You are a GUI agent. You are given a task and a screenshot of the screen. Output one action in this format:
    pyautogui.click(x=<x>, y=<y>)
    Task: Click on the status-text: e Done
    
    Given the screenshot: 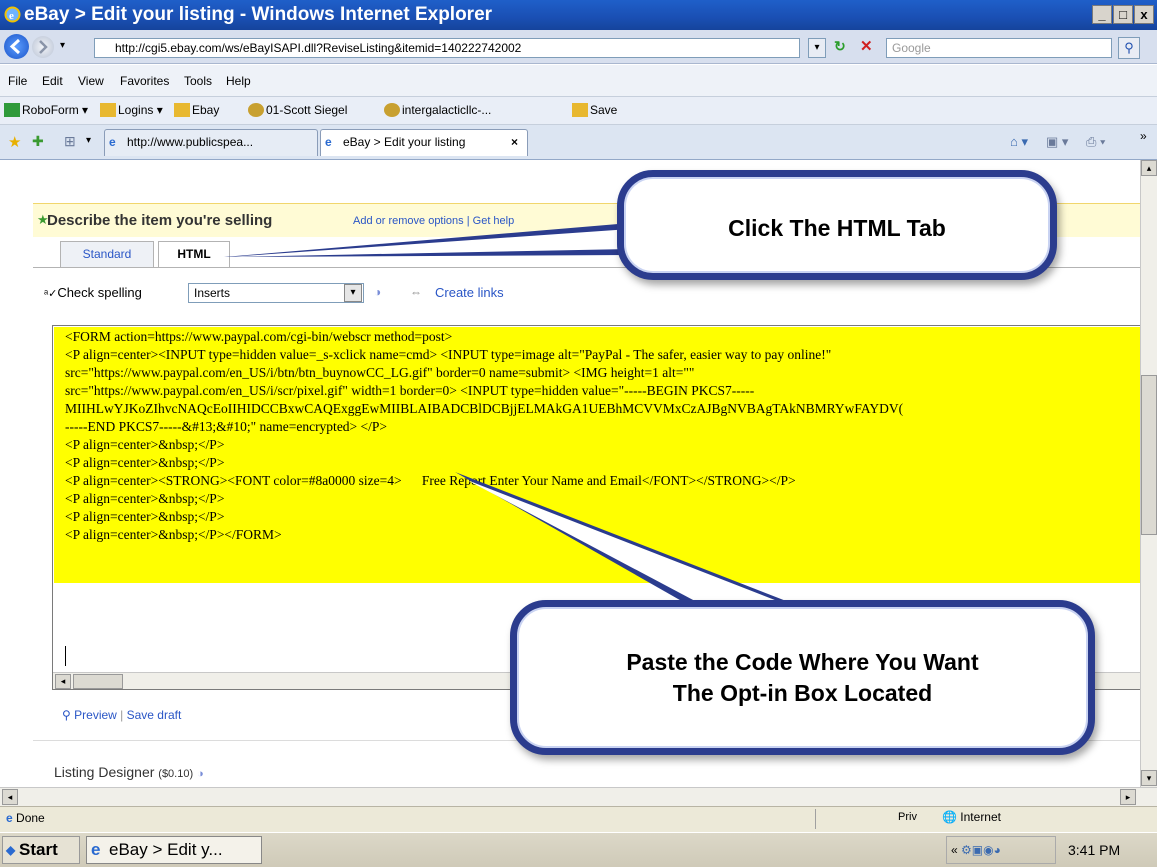 What is the action you would take?
    pyautogui.click(x=25, y=818)
    